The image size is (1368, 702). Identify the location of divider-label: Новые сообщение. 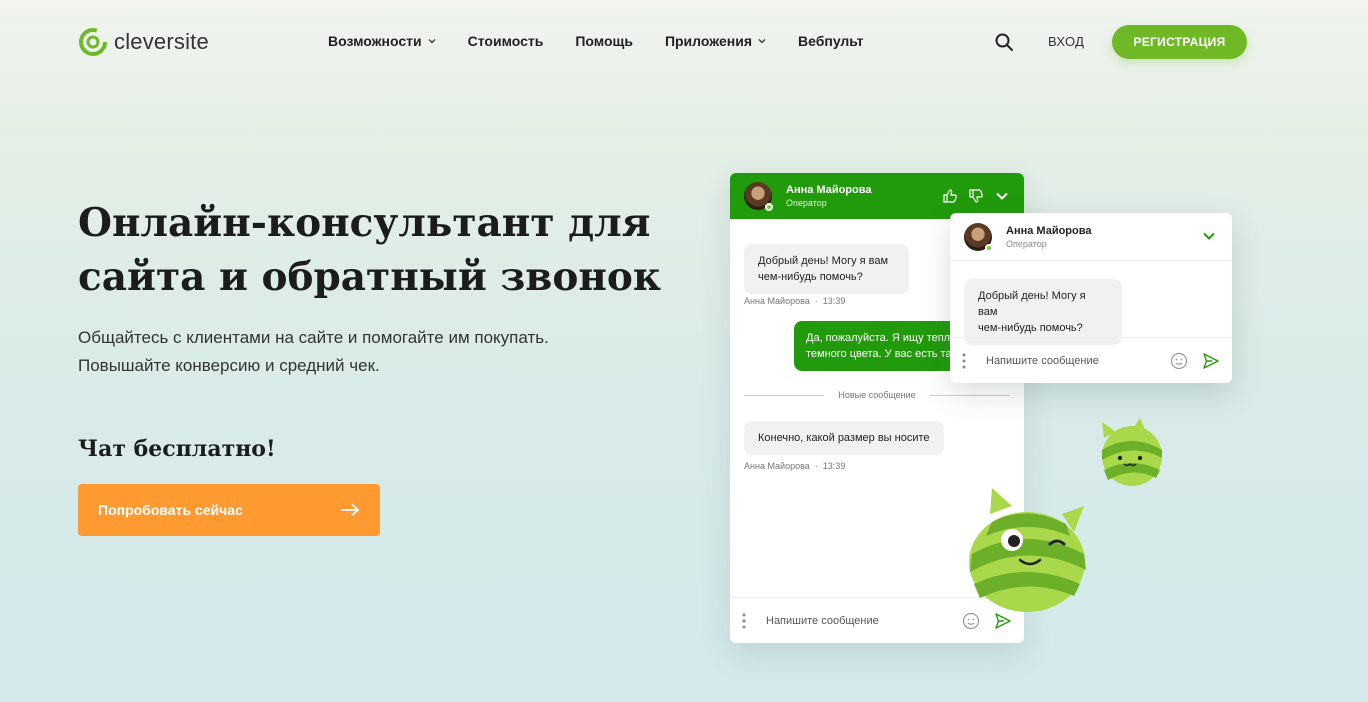
(877, 395).